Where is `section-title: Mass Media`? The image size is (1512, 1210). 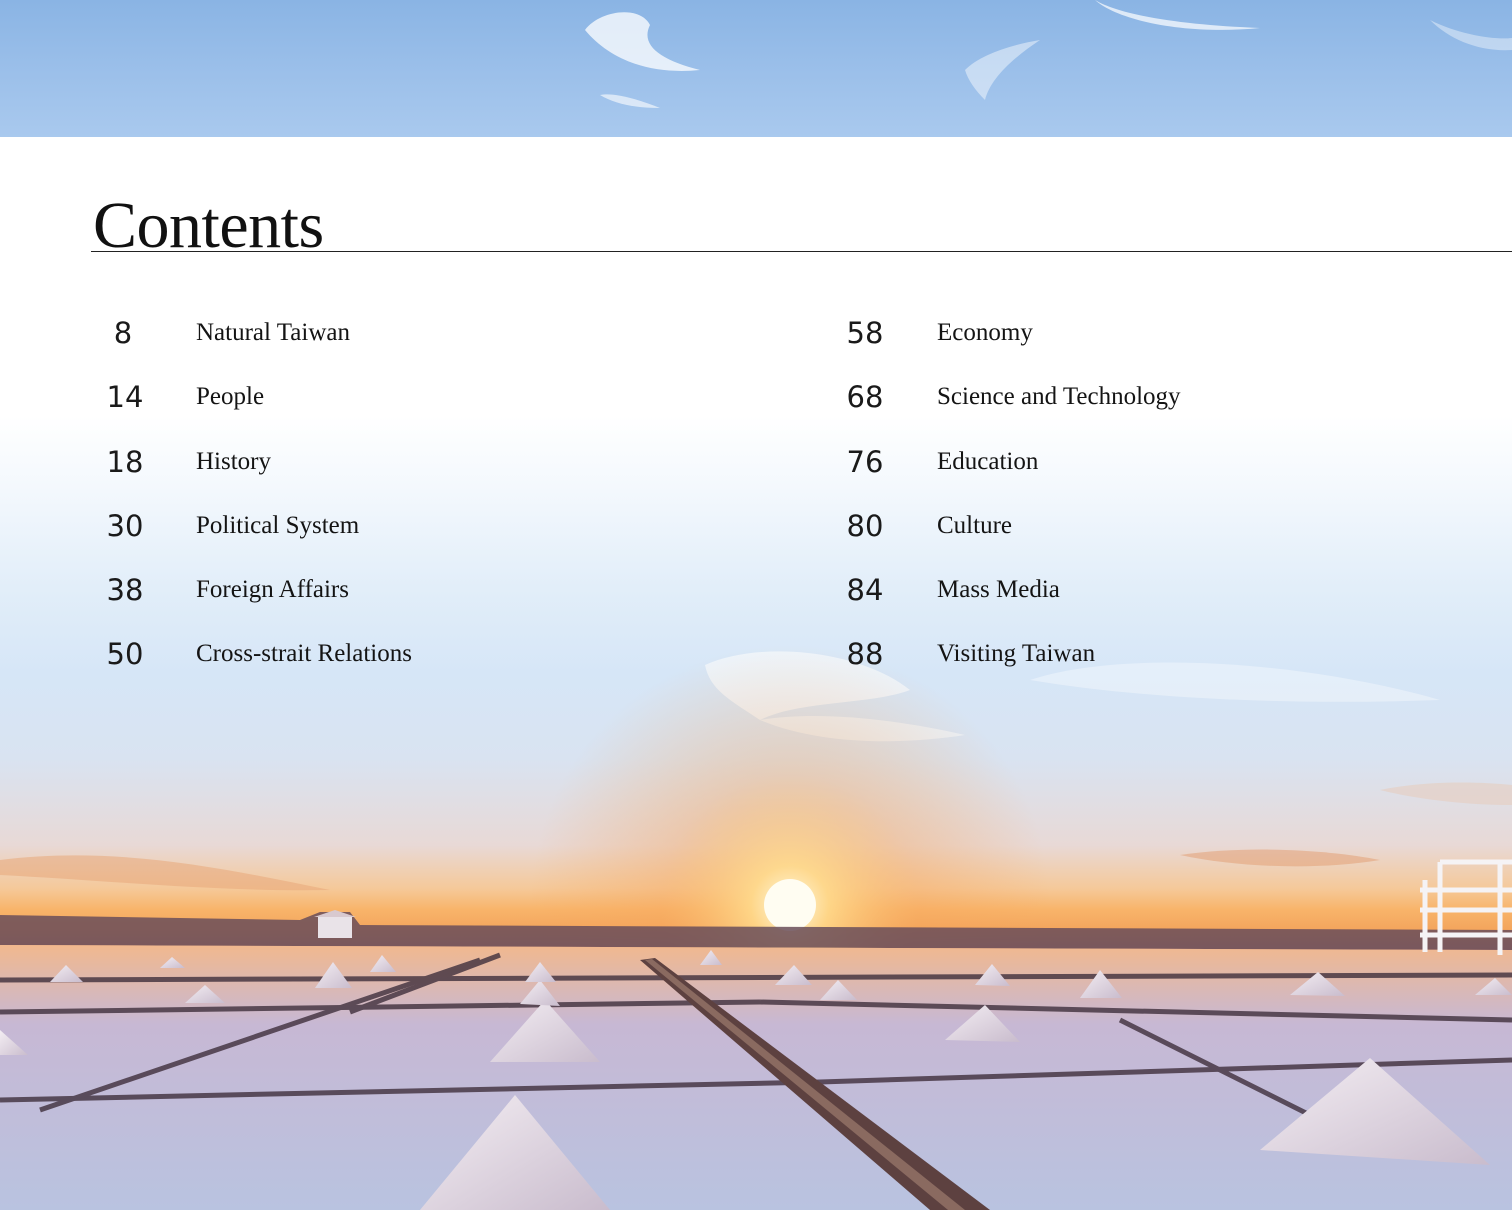
section-title: Mass Media is located at coordinates (998, 589).